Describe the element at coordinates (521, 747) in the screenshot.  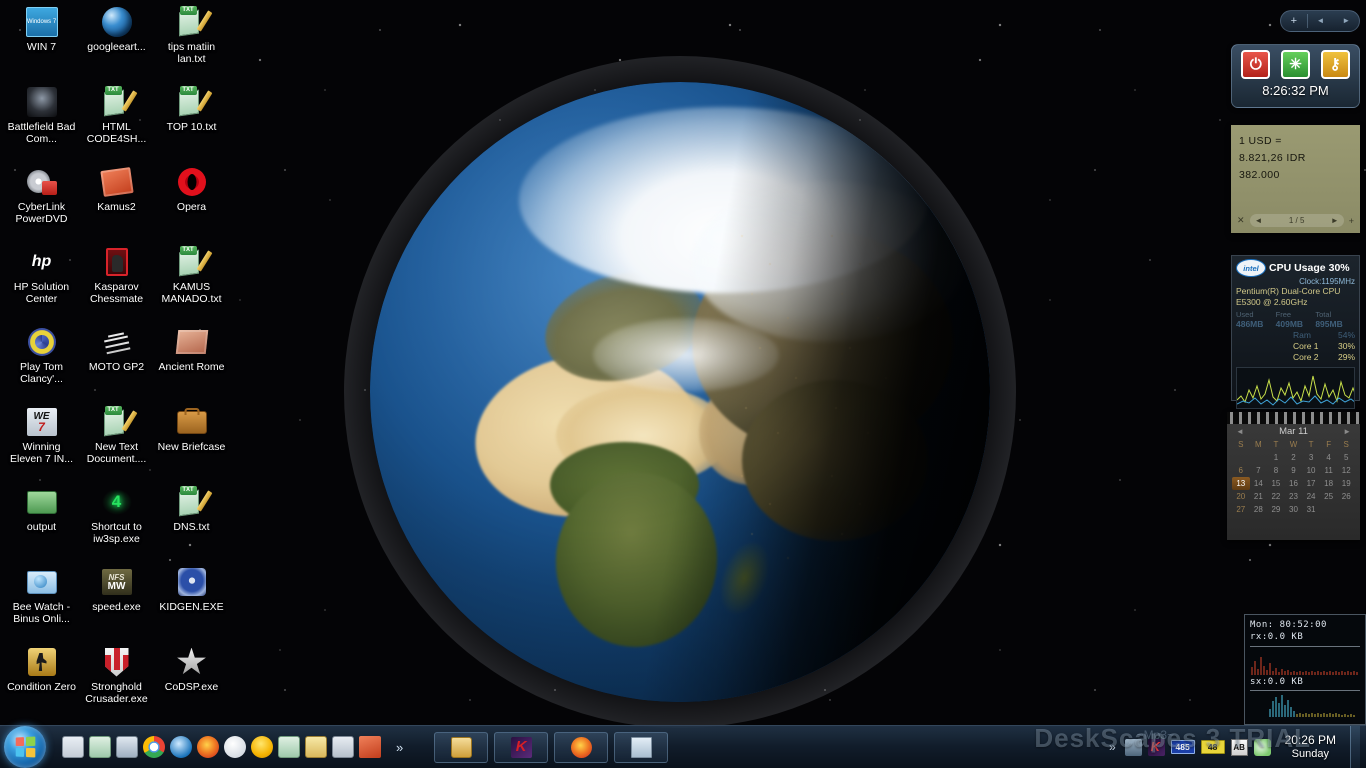
I see `taskbar-window-kaspersky` at that location.